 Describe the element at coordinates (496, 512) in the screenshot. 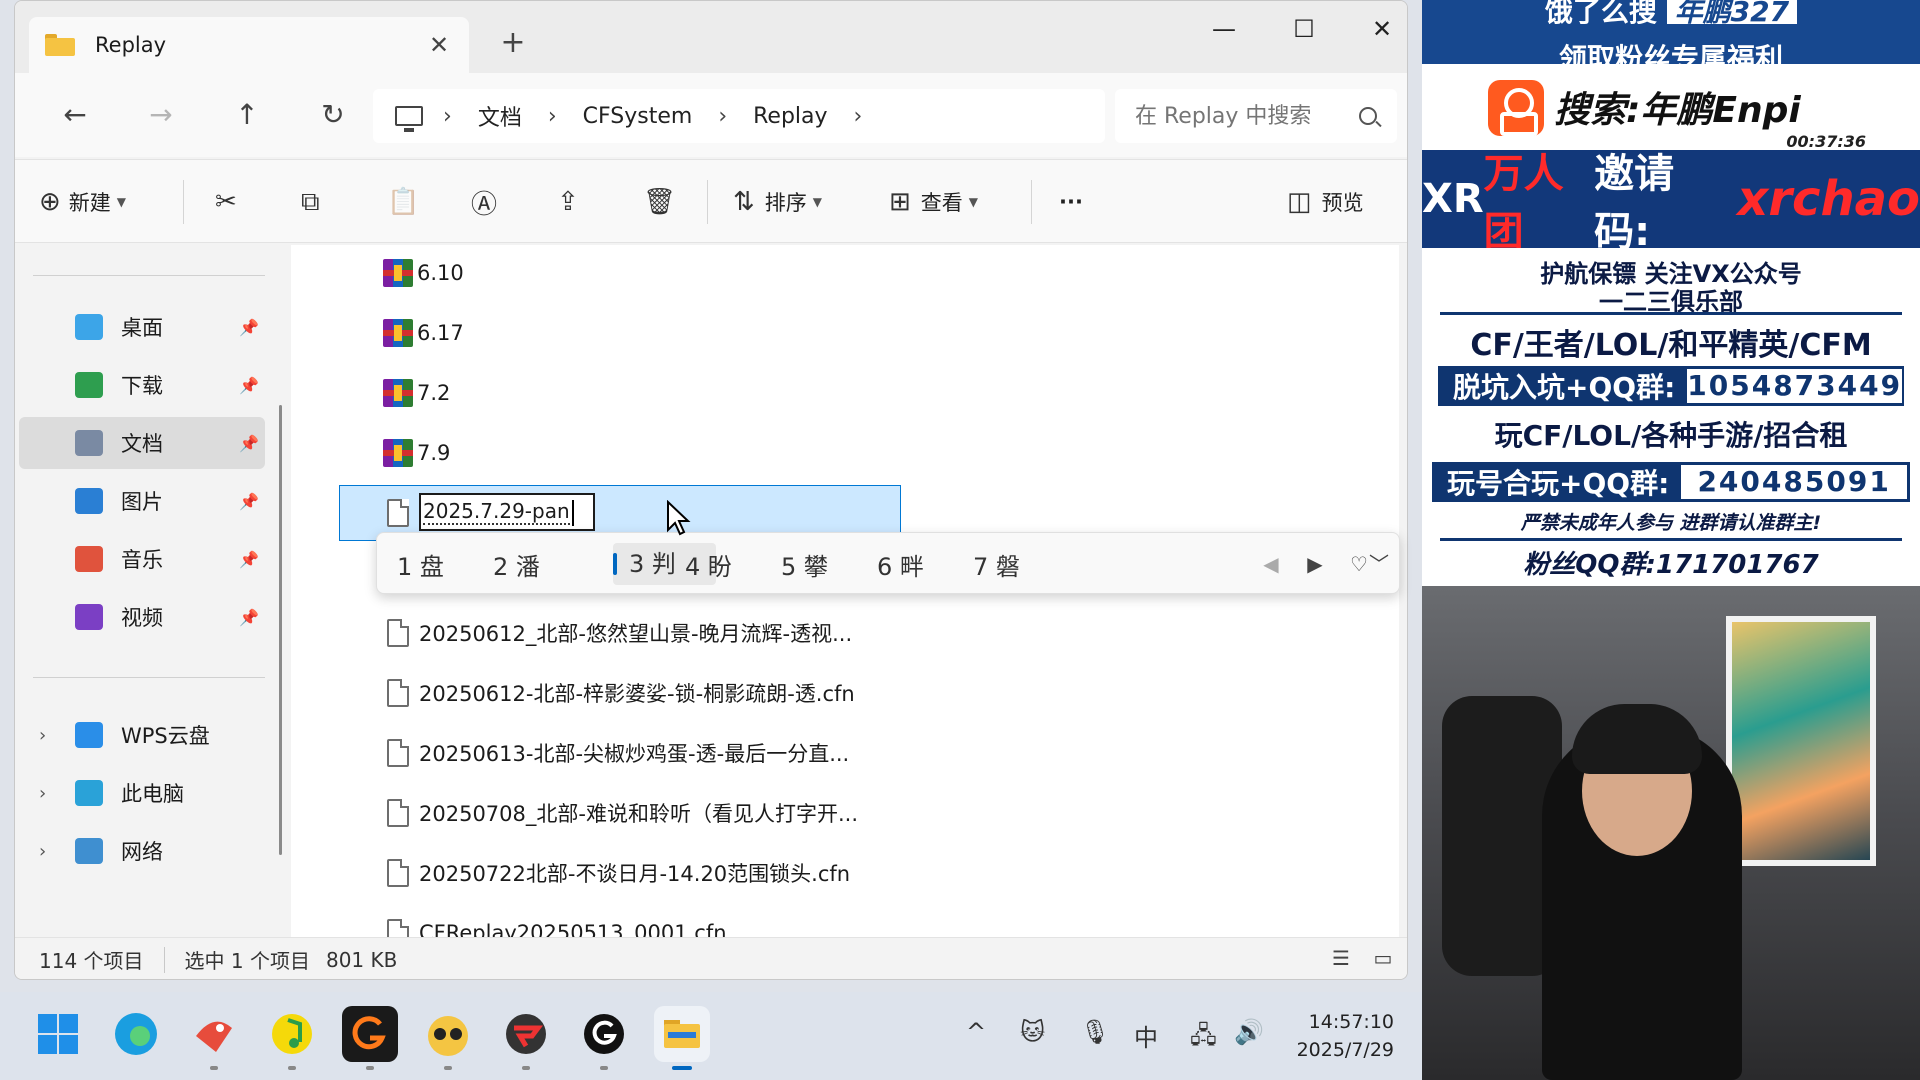

I see `rename-text: 2025.7.29-pan` at that location.